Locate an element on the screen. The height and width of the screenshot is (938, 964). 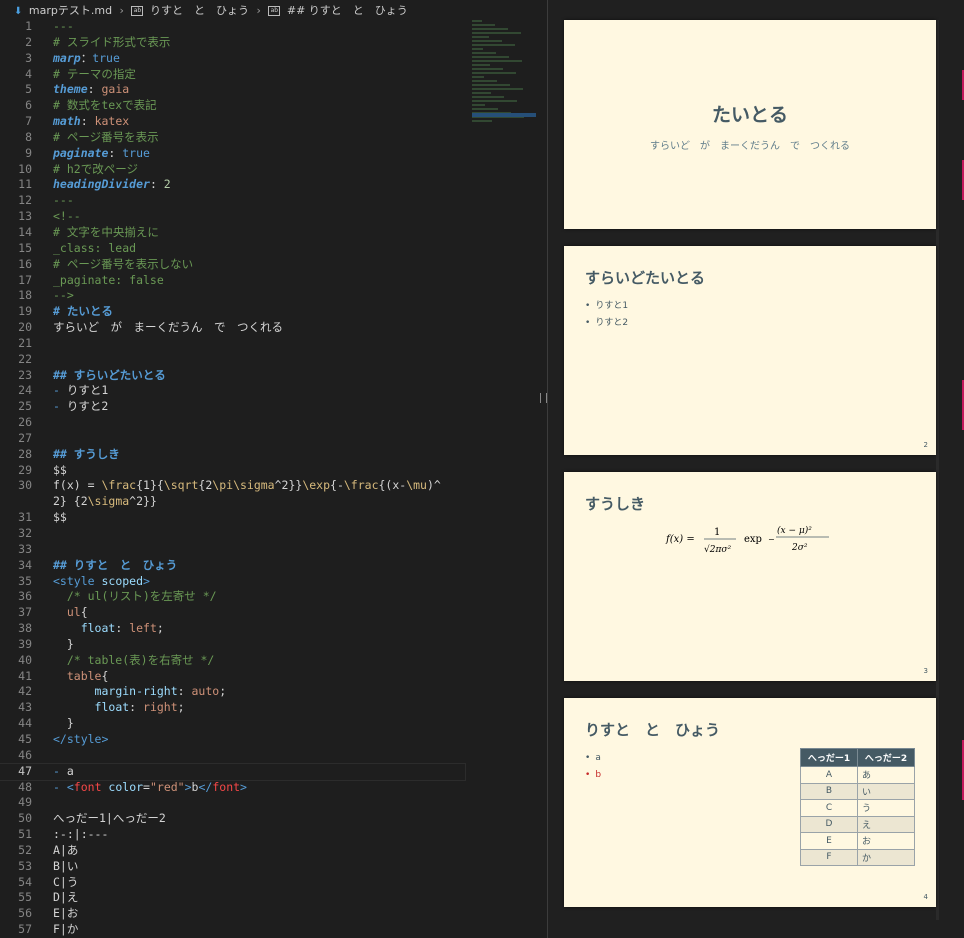
code-line: 7 math: katex is located at coordinates (232, 122).